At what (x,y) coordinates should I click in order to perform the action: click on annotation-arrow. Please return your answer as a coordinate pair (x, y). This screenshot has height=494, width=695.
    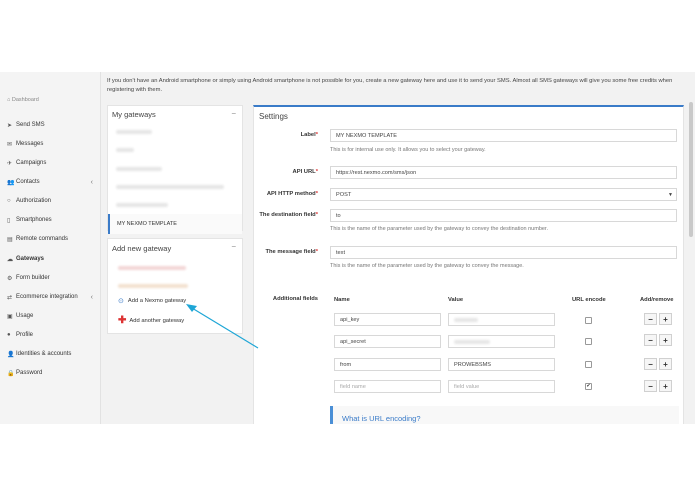
    Looking at the image, I should click on (222, 326).